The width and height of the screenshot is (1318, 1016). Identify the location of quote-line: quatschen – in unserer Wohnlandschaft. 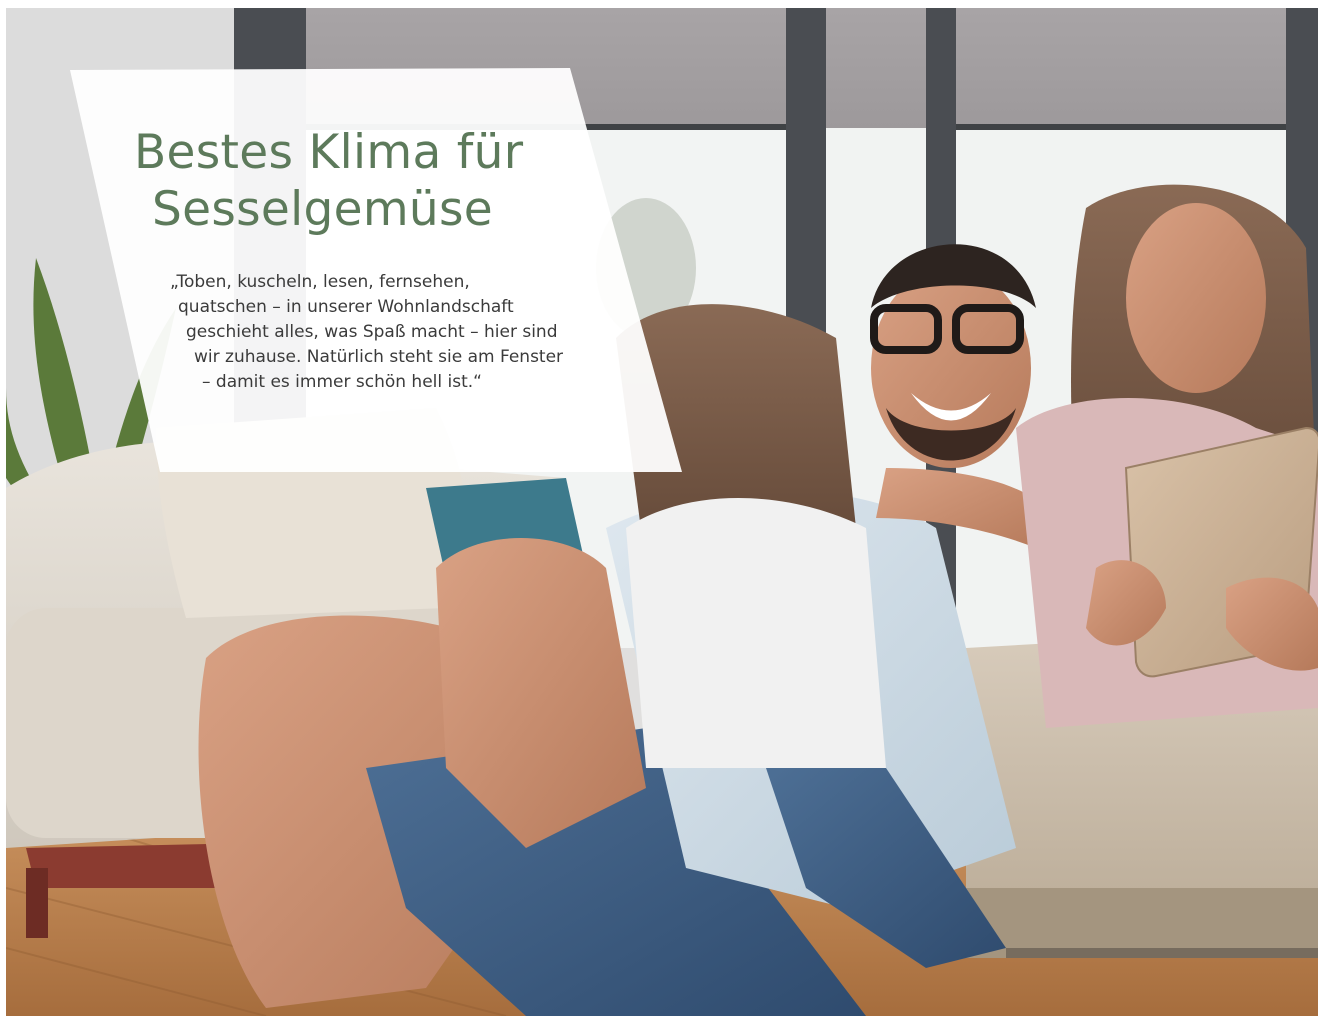
(346, 307).